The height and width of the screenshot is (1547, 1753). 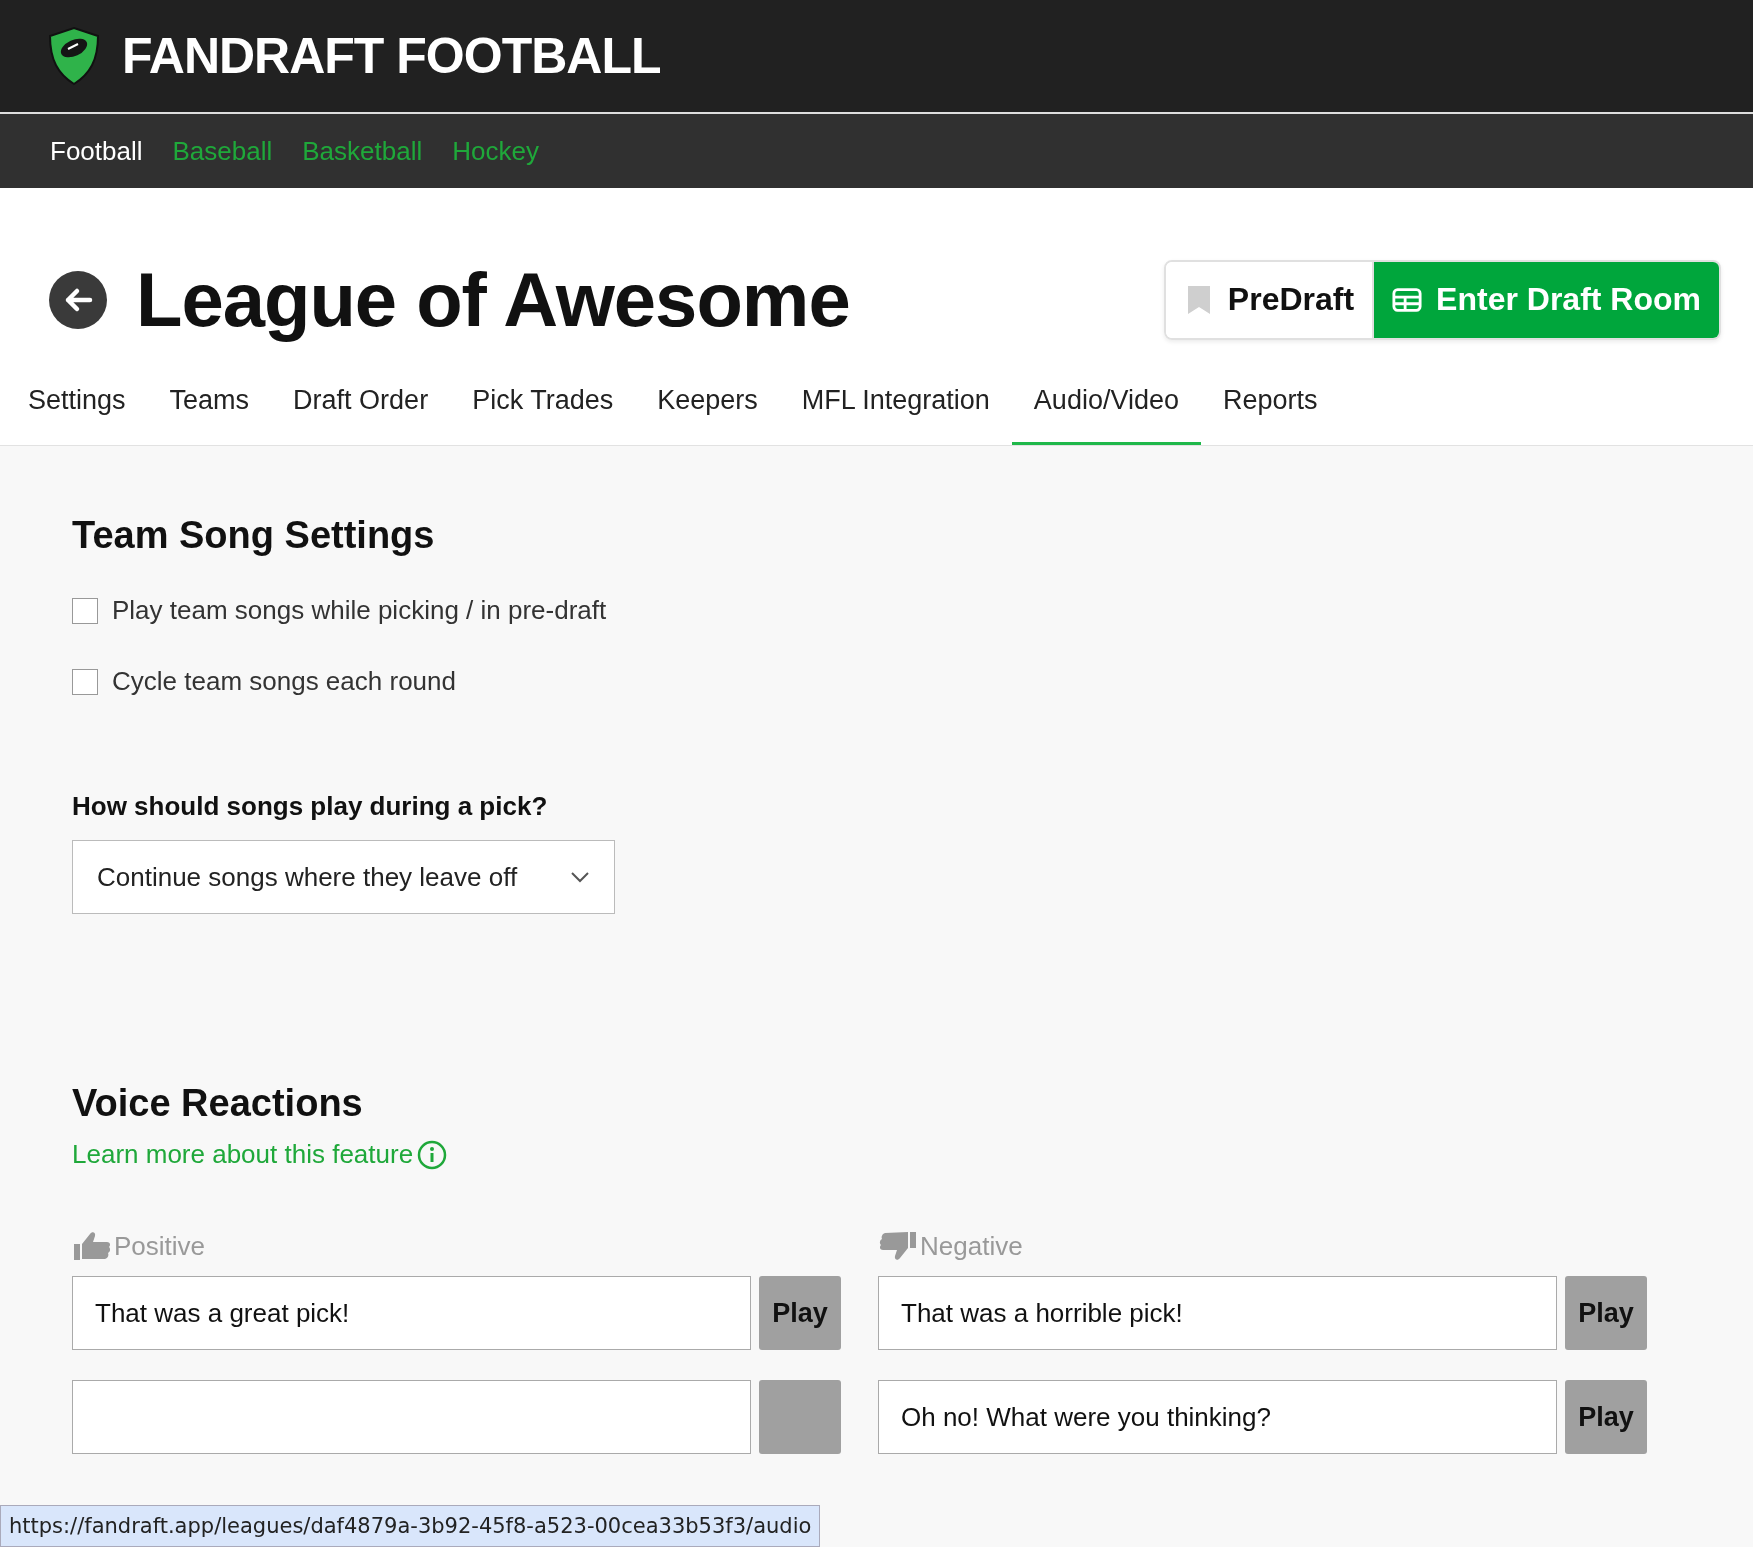 I want to click on sport-link: Hockey, so click(x=495, y=151).